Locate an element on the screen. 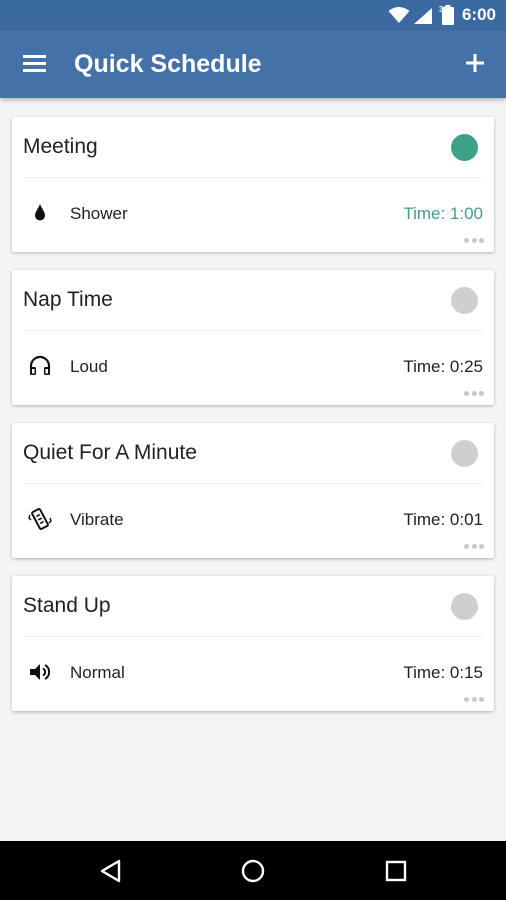 Image resolution: width=506 pixels, height=900 pixels. wifi-icon is located at coordinates (399, 15).